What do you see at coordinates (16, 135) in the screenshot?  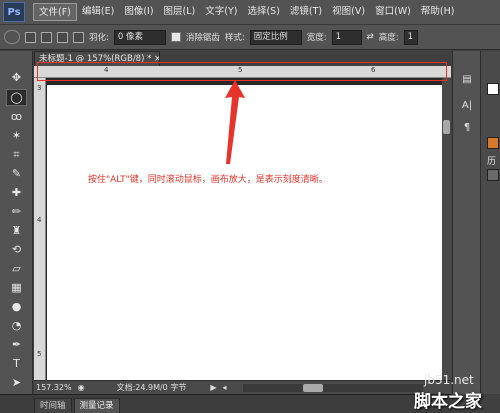 I see `magic-wand-tool-icon: ✶` at bounding box center [16, 135].